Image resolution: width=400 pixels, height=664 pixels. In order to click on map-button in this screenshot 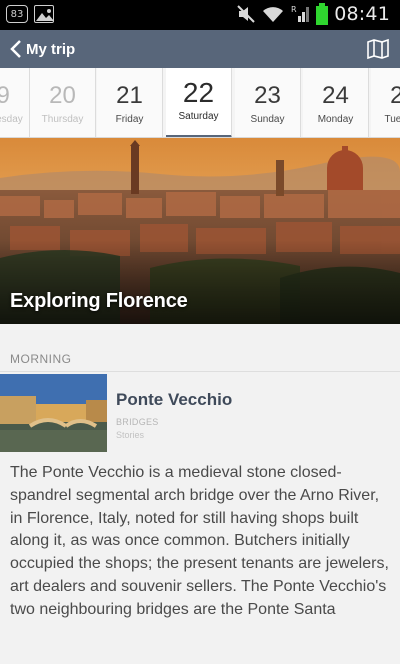, I will do `click(378, 49)`.